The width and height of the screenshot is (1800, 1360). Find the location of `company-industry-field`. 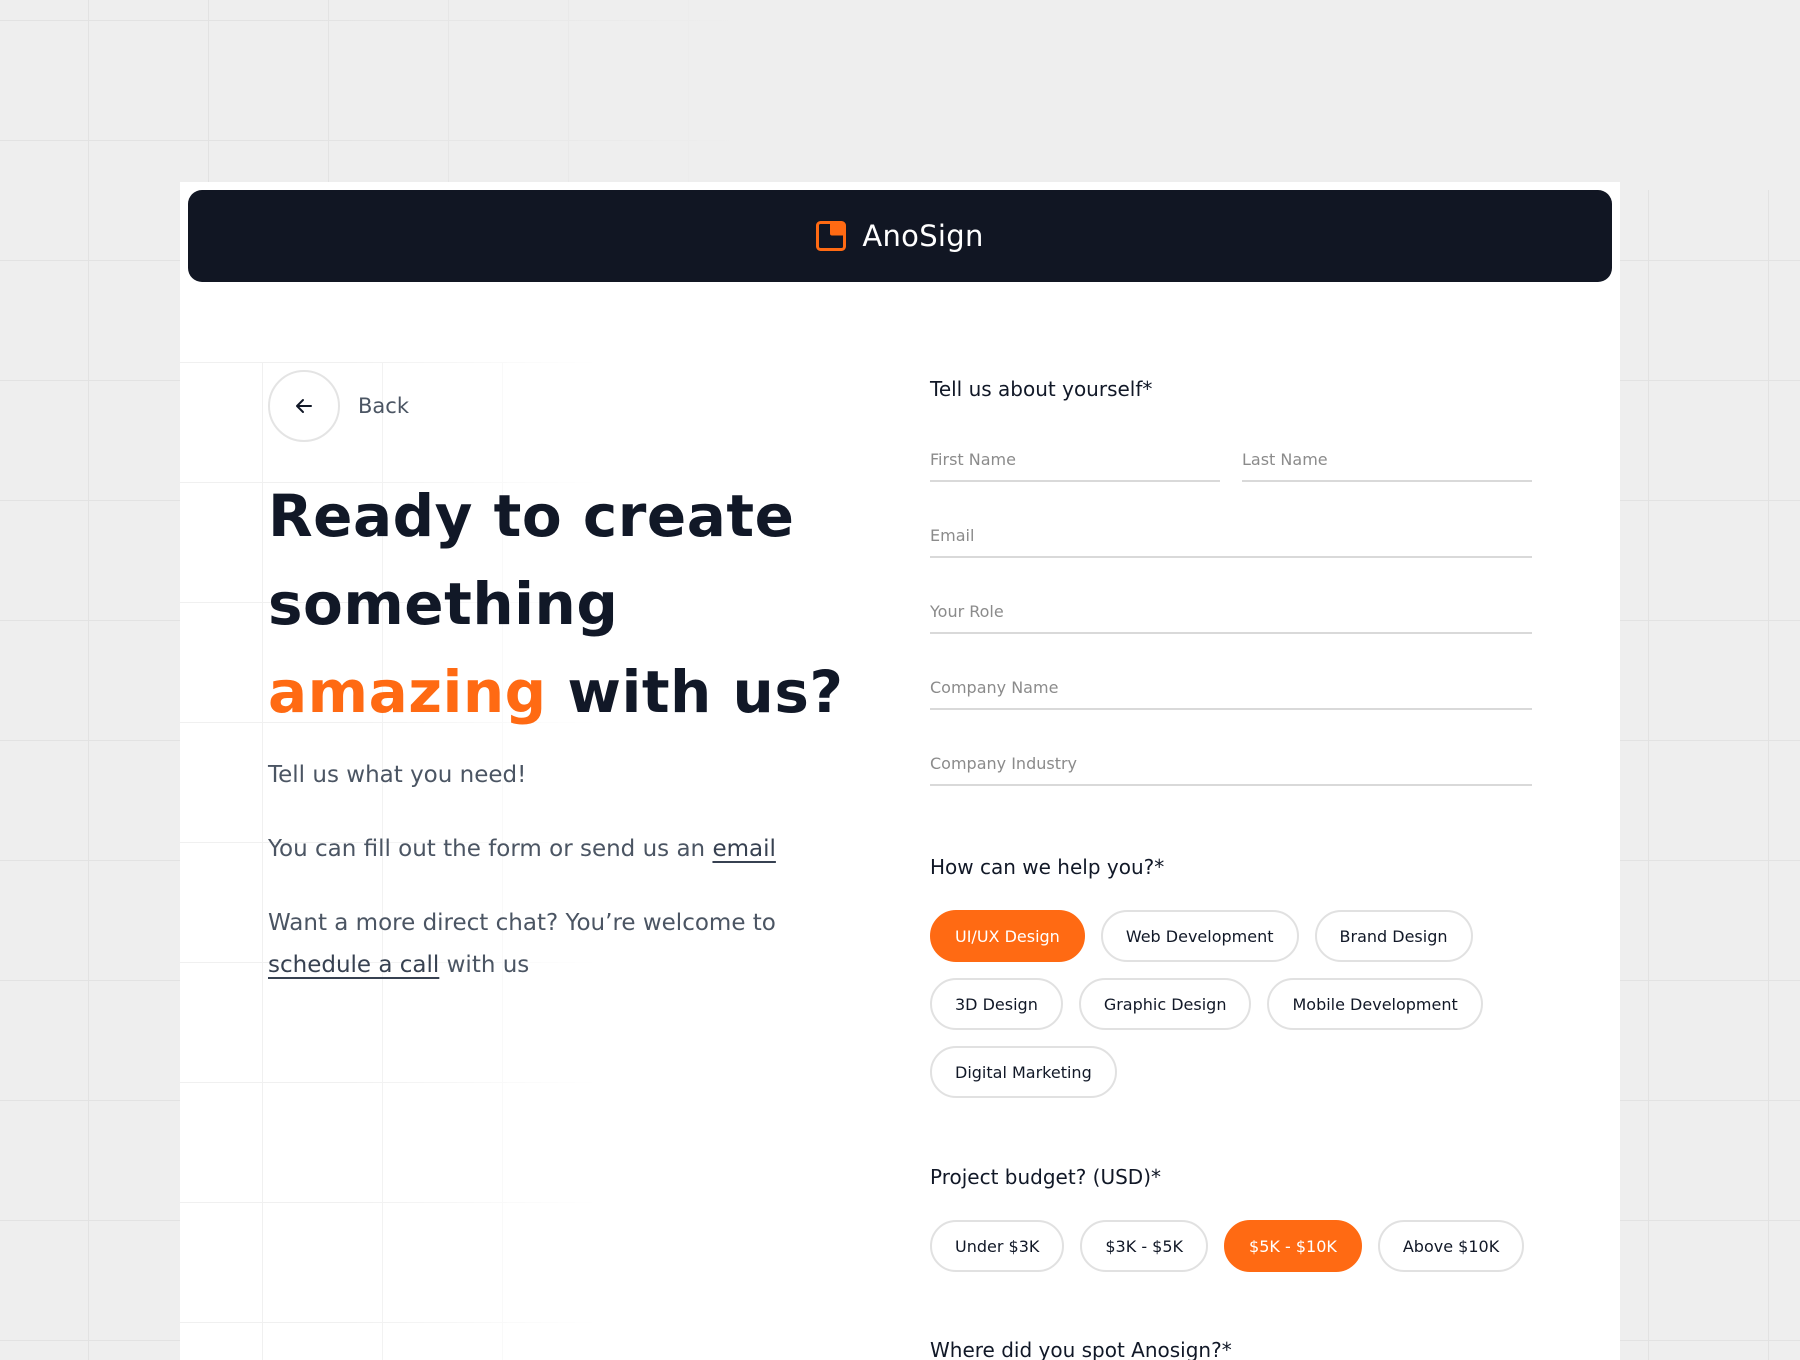

company-industry-field is located at coordinates (1231, 761).